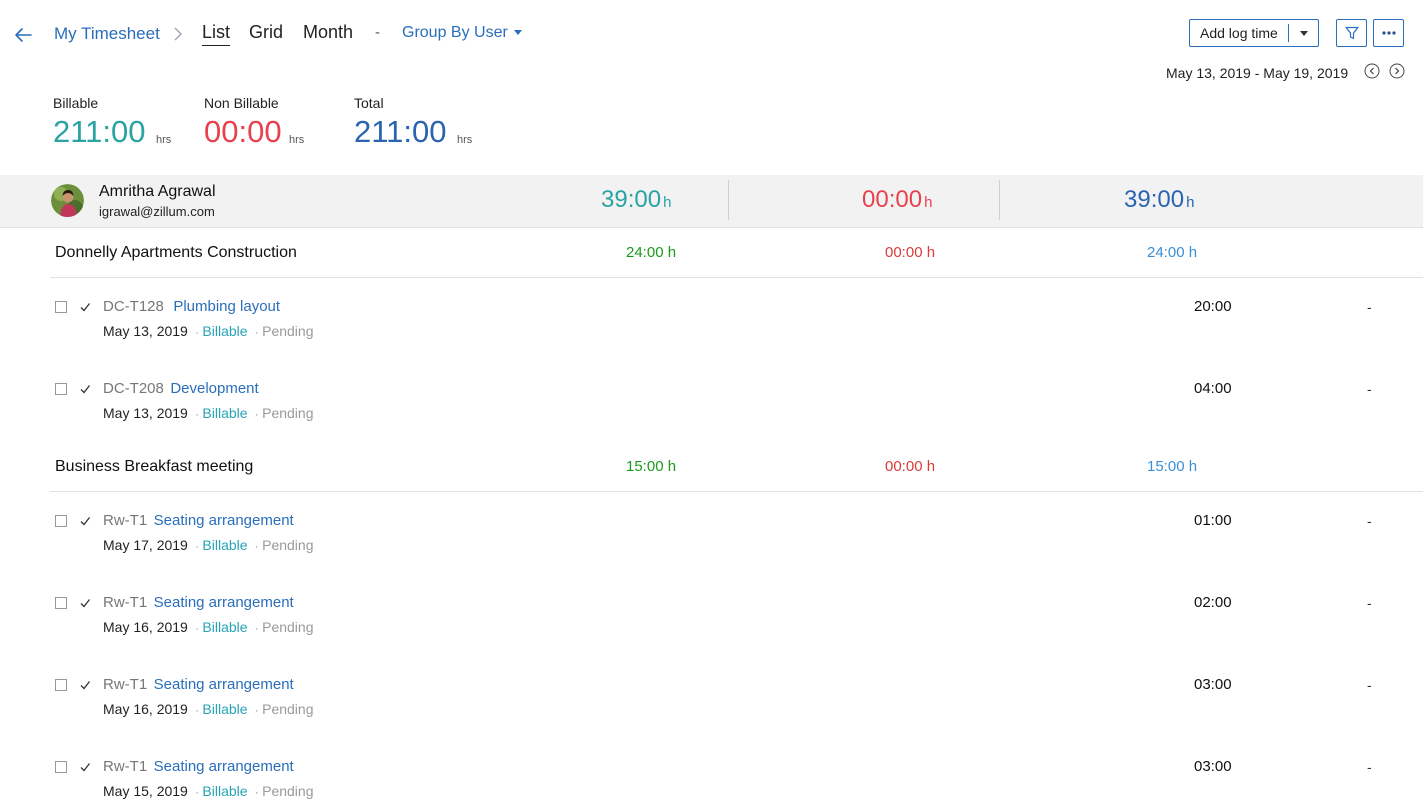 The width and height of the screenshot is (1423, 803). Describe the element at coordinates (1351, 33) in the screenshot. I see `filter-button` at that location.